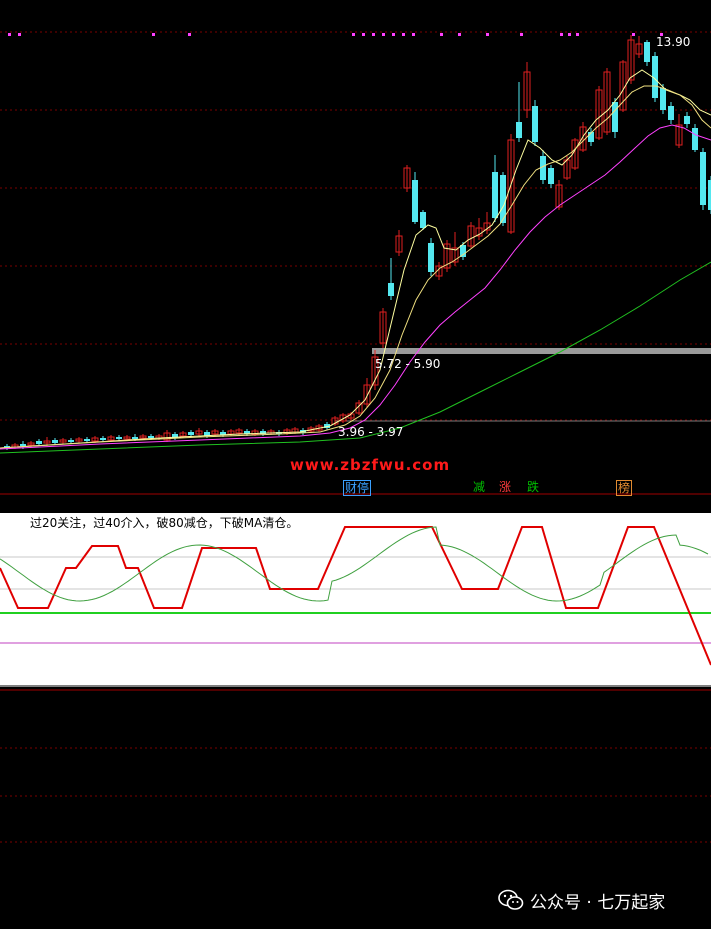 The image size is (711, 929). What do you see at coordinates (624, 488) in the screenshot?
I see `event-tag-bang: 榜` at bounding box center [624, 488].